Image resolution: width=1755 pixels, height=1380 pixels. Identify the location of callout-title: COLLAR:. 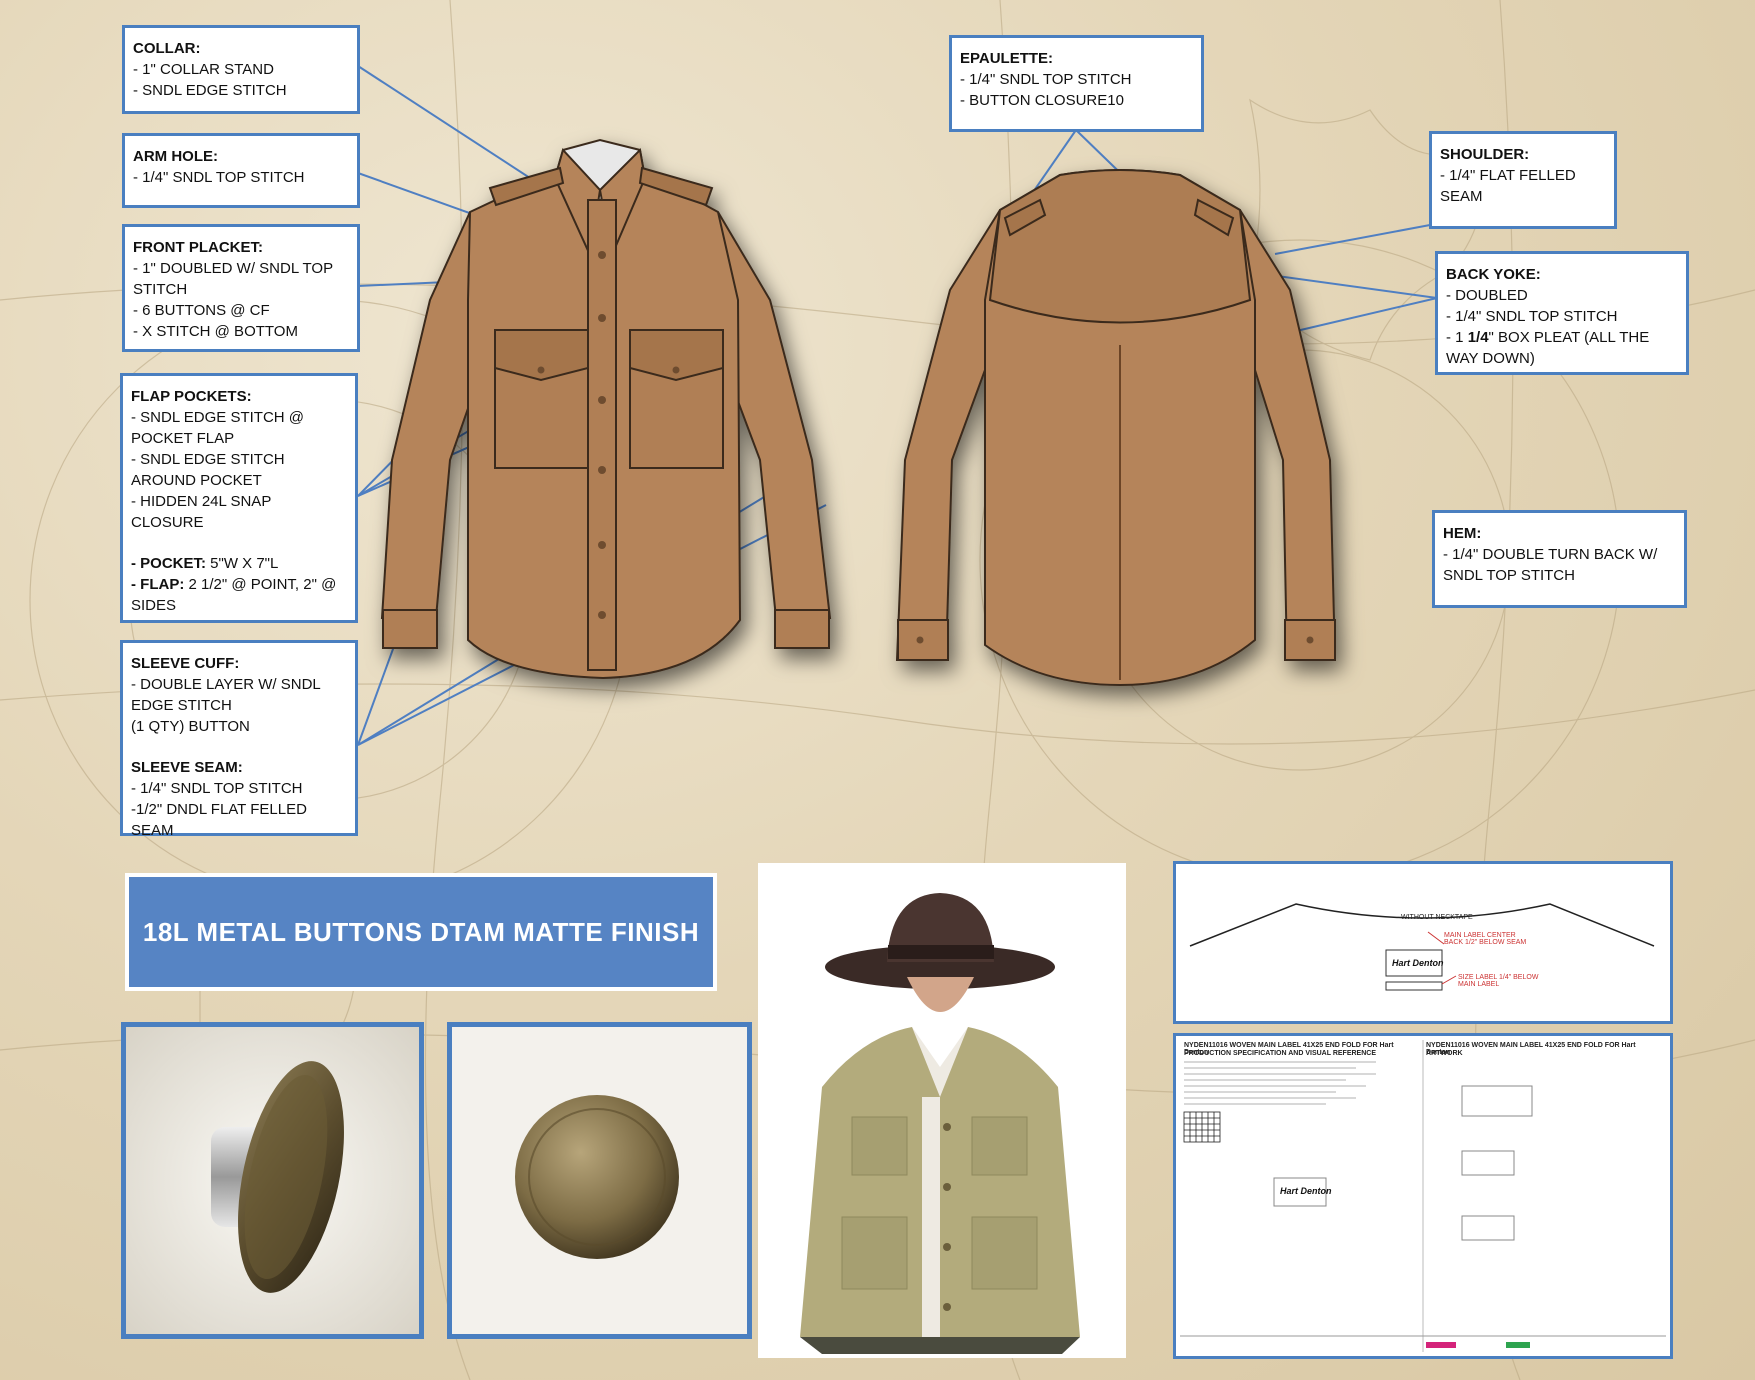
(167, 48).